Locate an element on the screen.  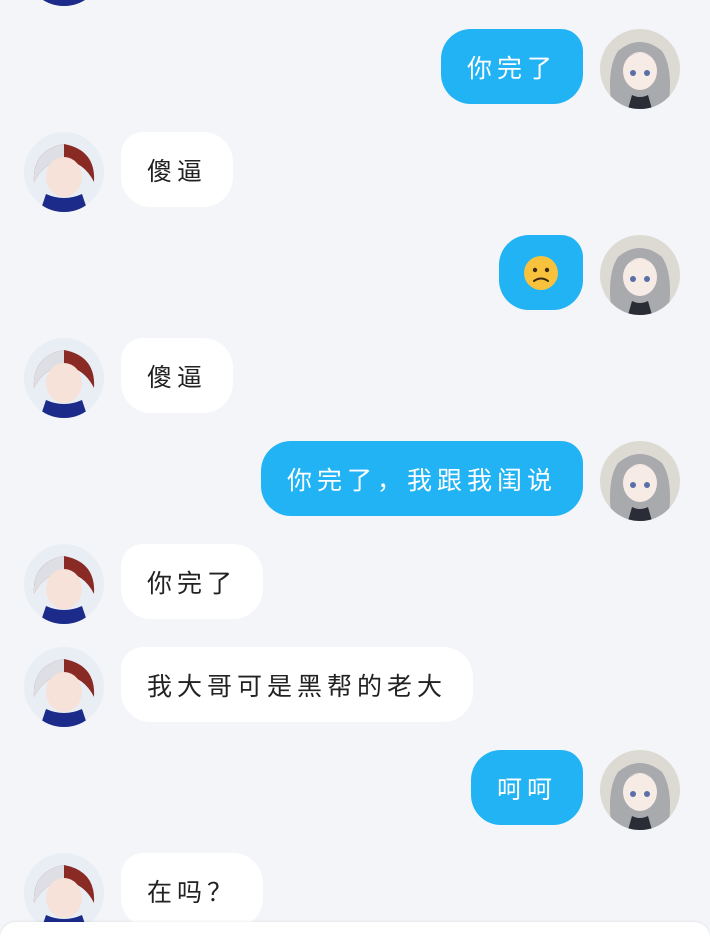
outgoing-message-bubble: 你完了 is located at coordinates (511, 66).